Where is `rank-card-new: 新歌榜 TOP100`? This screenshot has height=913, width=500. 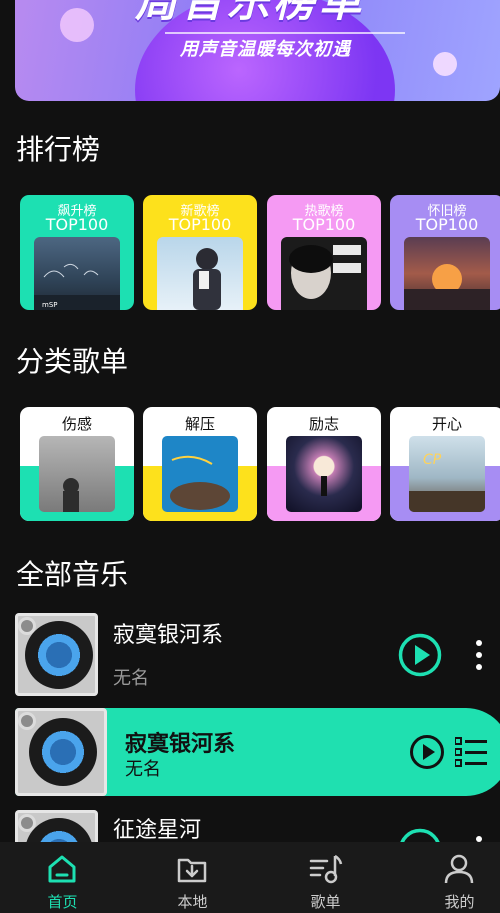 rank-card-new: 新歌榜 TOP100 is located at coordinates (200, 252).